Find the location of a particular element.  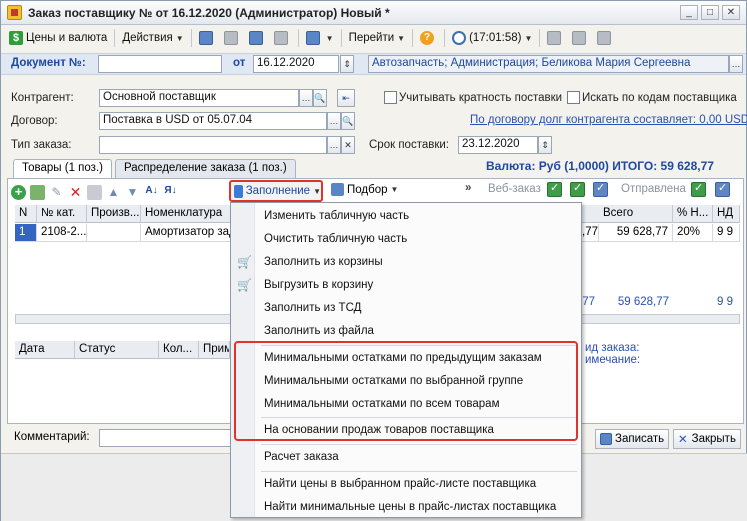

close-button: ✕ Закрыть is located at coordinates (707, 439).